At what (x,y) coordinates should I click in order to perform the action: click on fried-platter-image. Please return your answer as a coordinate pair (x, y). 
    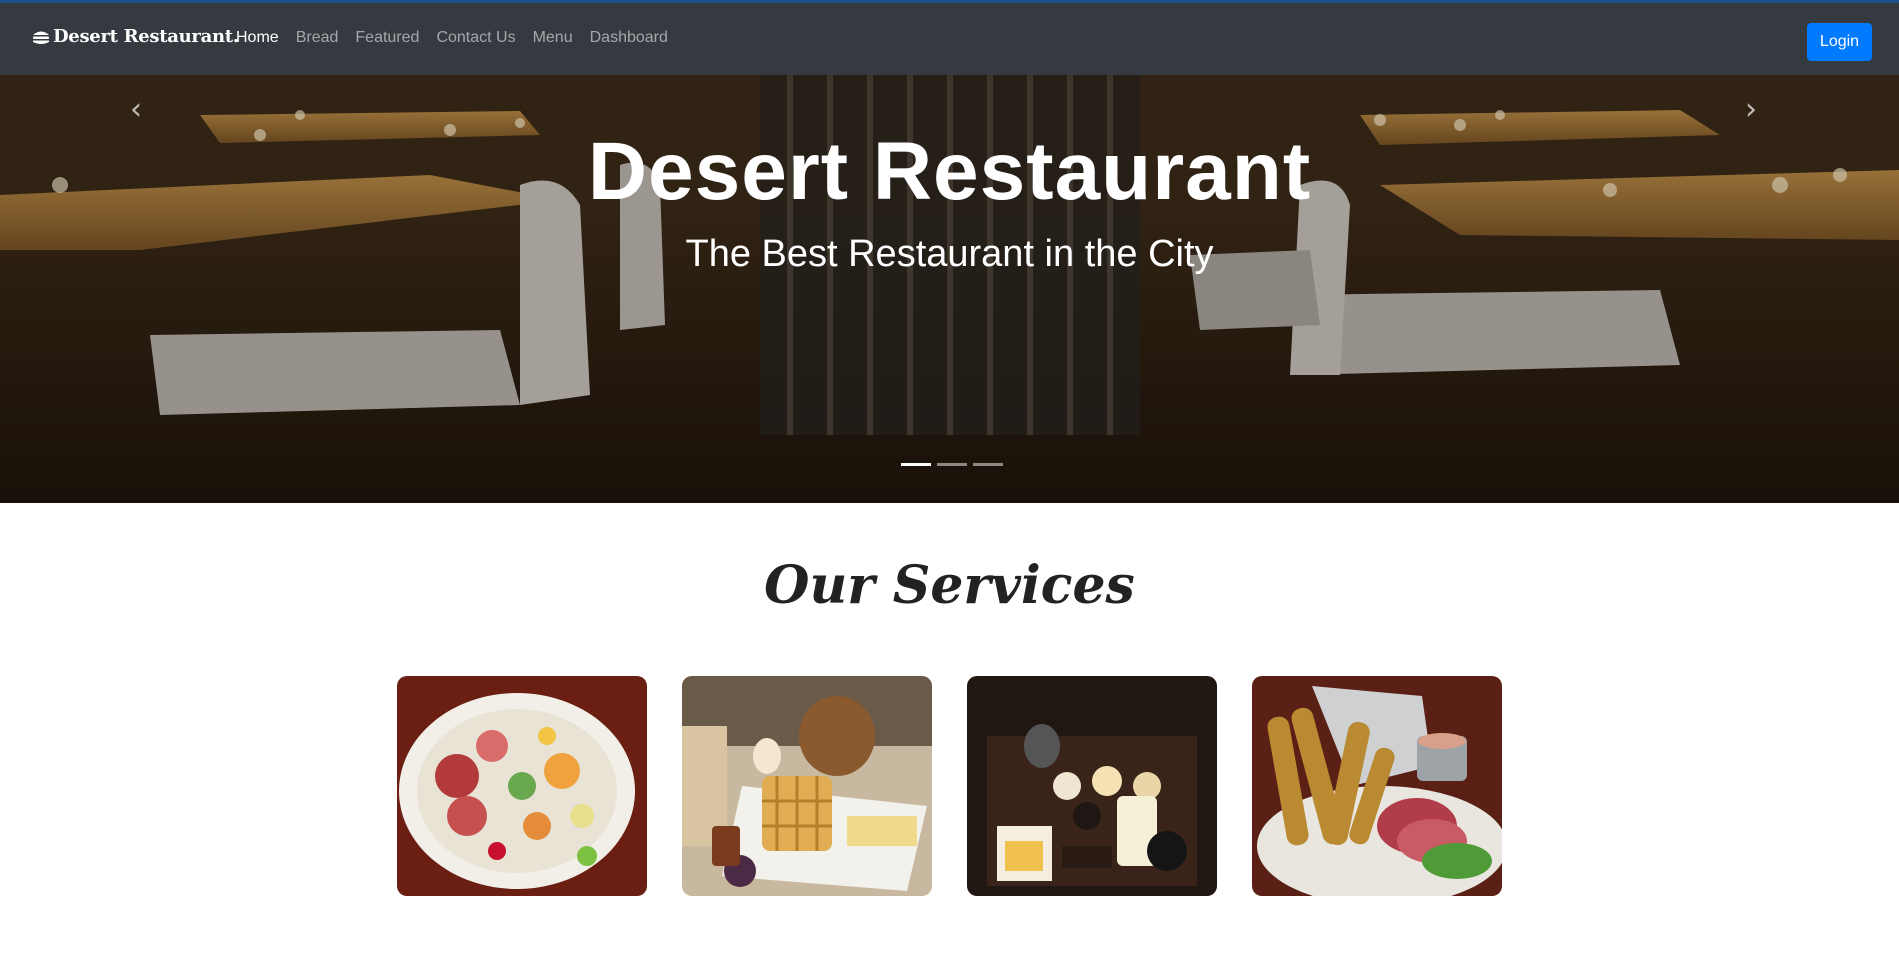
    Looking at the image, I should click on (1377, 786).